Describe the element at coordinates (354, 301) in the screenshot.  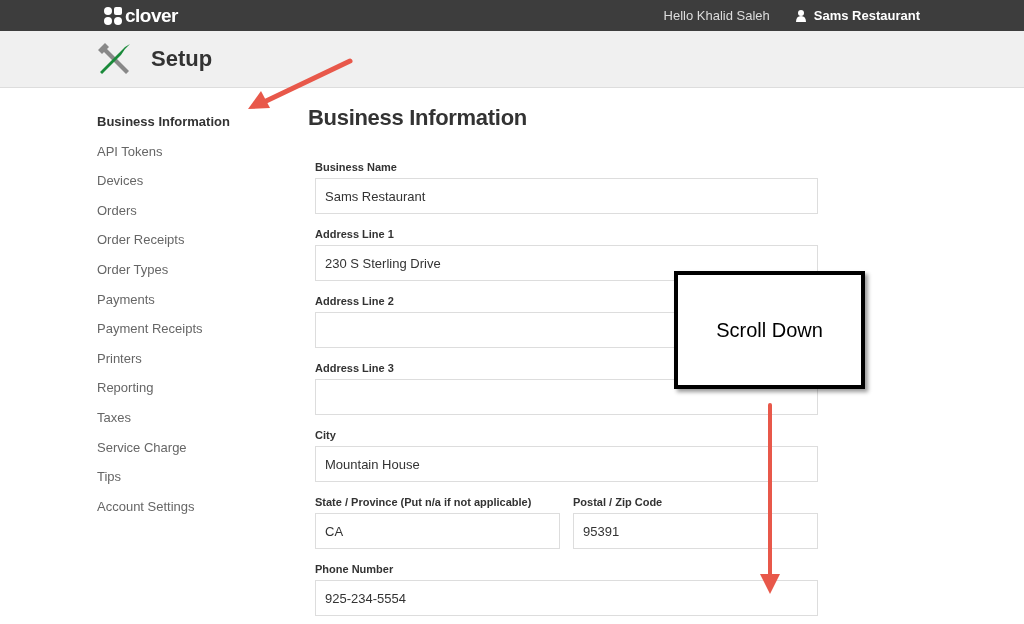
I see `field-label: Address Line 2` at that location.